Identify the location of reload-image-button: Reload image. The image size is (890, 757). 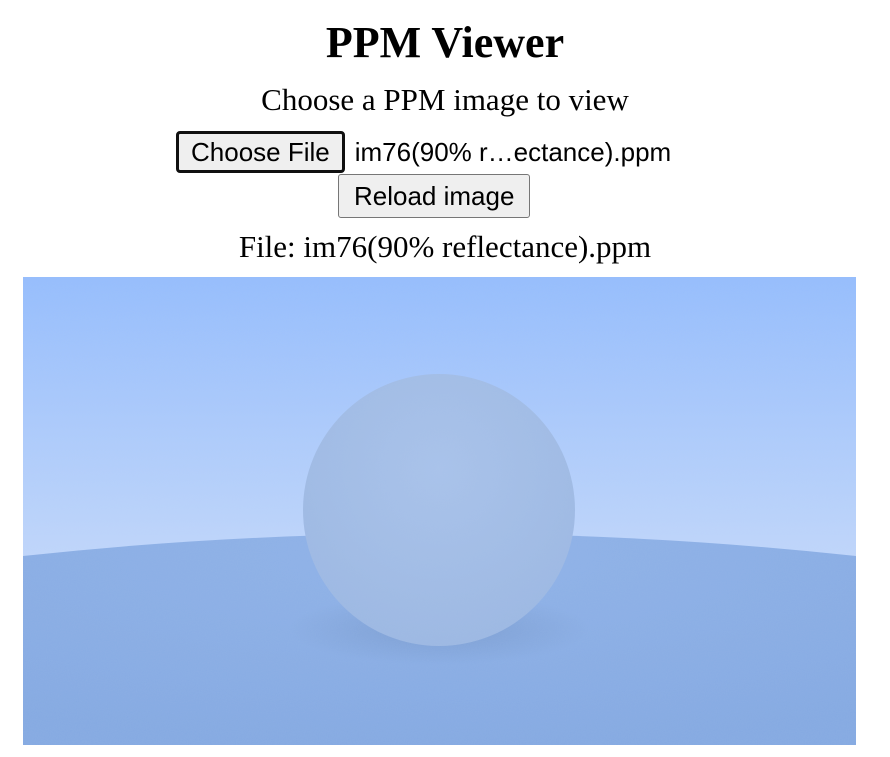
(434, 196).